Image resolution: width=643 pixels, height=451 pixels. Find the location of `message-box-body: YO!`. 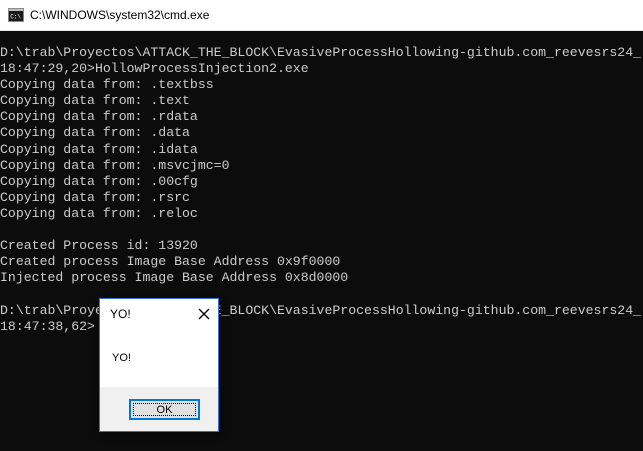

message-box-body: YO! is located at coordinates (159, 358).